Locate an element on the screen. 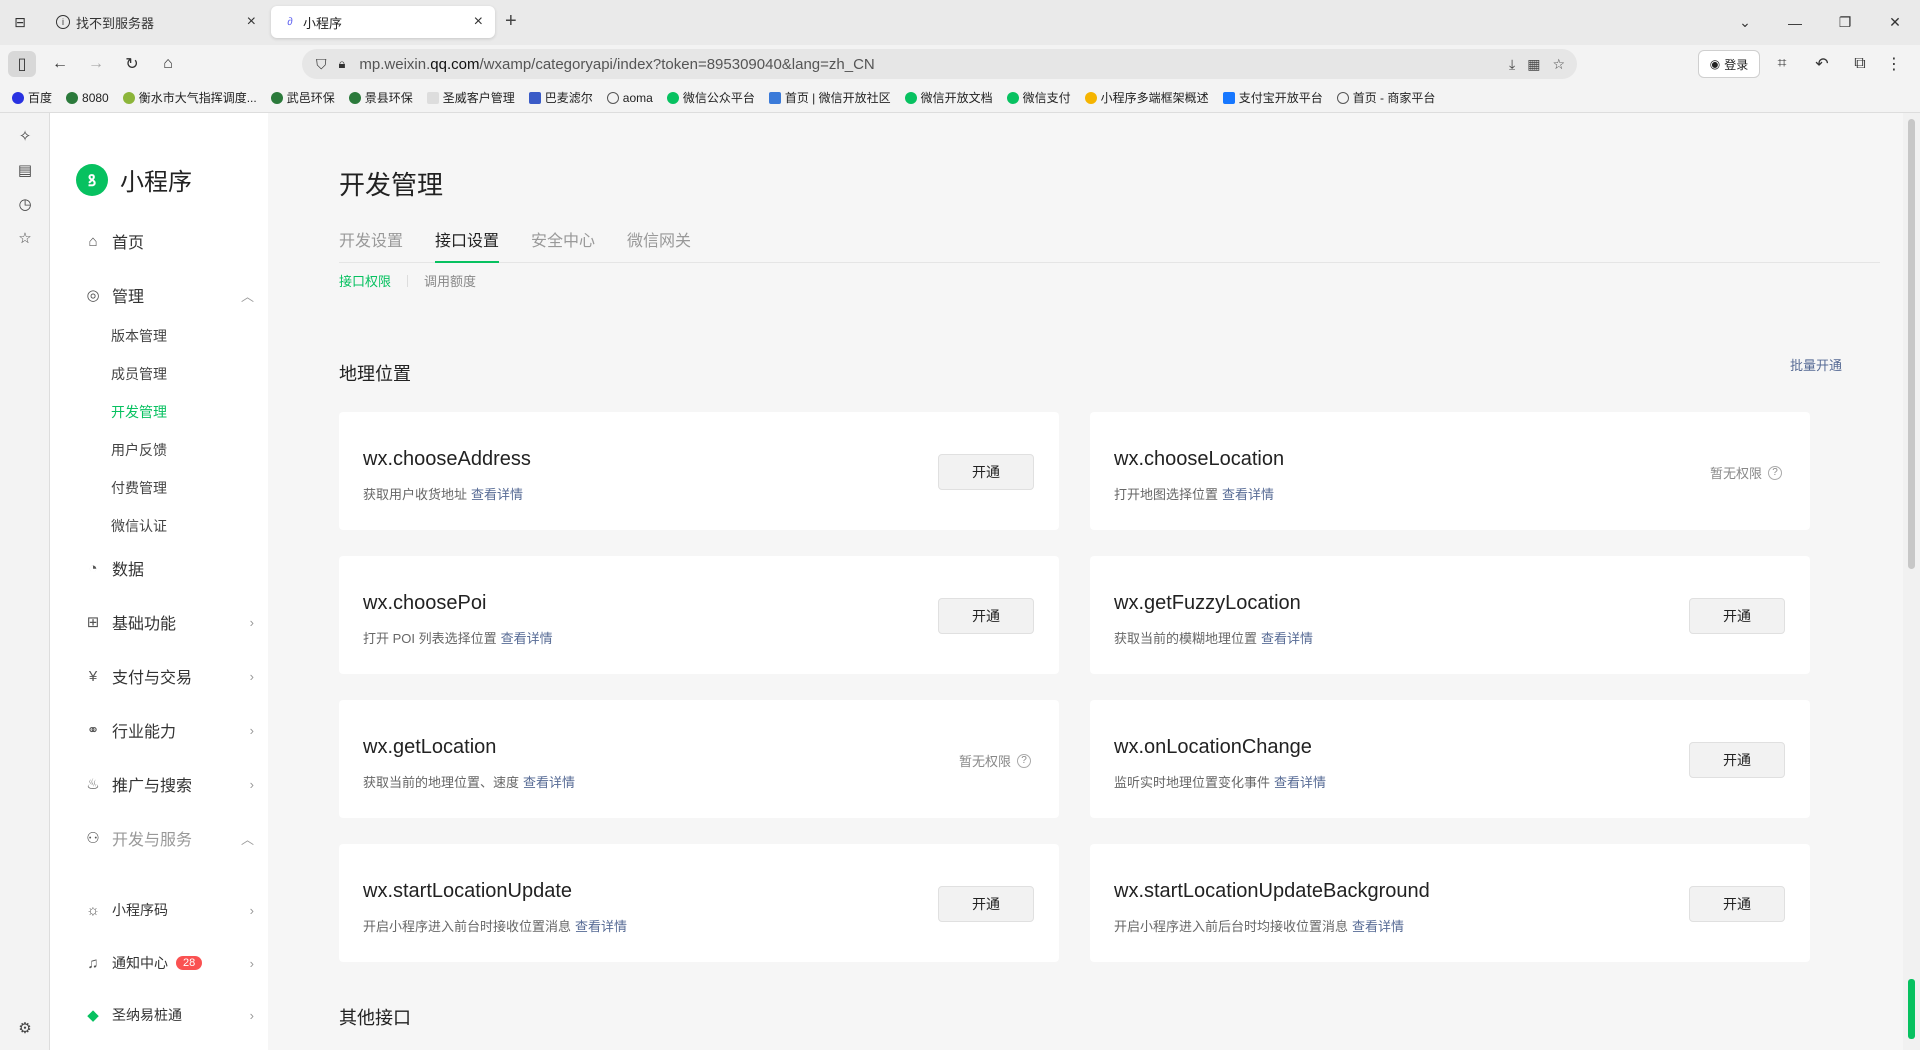 The height and width of the screenshot is (1050, 1920). nav-notify: ♫ 通知中心 28 › is located at coordinates (169, 963).